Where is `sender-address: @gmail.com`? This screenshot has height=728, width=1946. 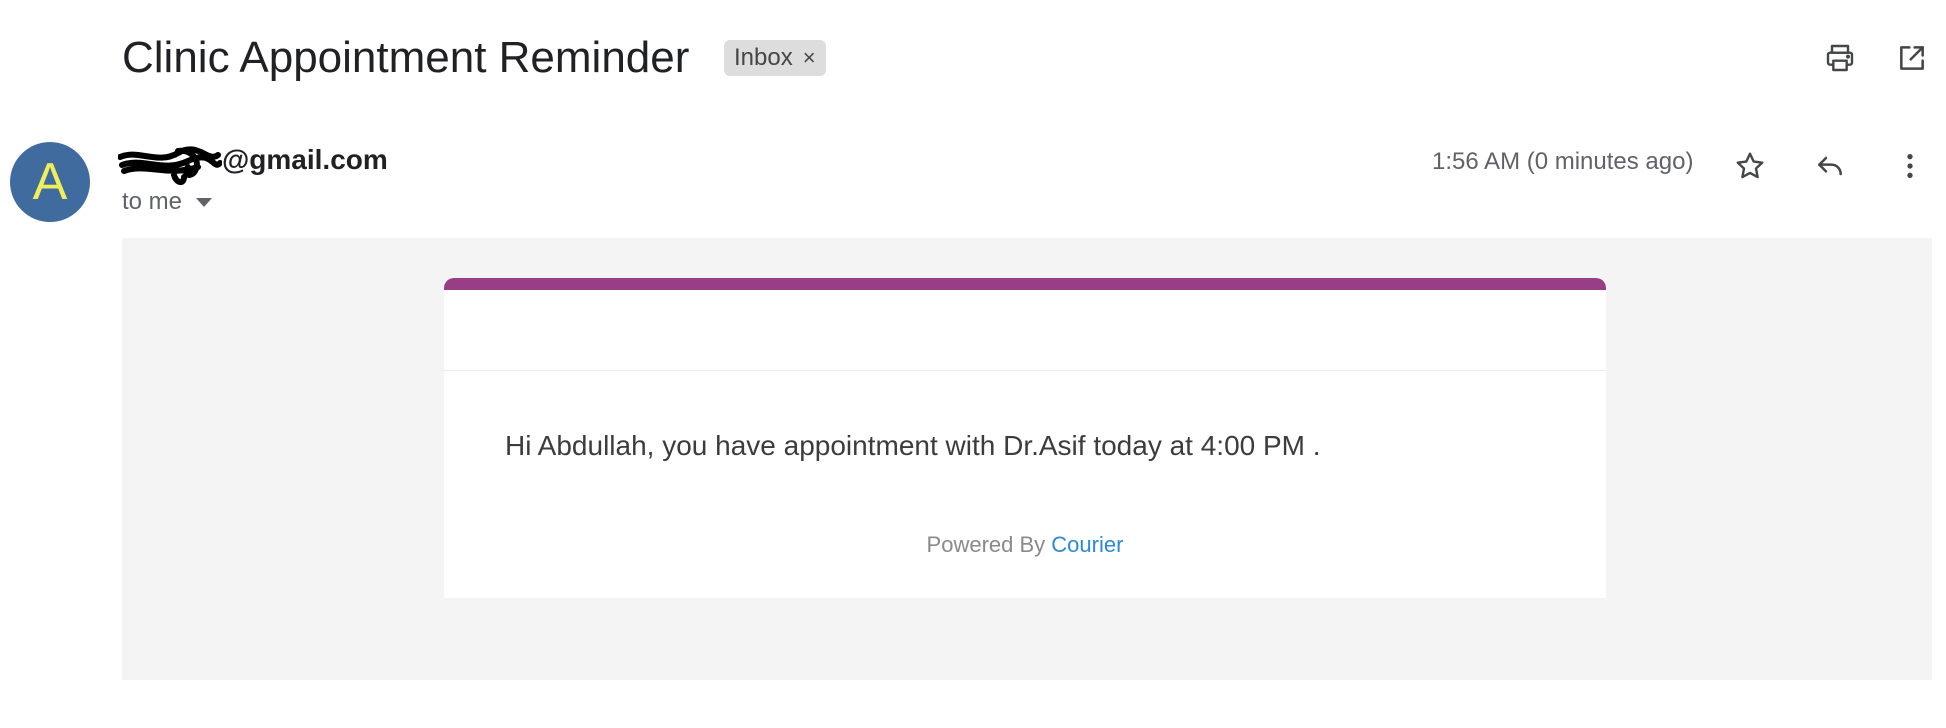
sender-address: @gmail.com is located at coordinates (252, 164).